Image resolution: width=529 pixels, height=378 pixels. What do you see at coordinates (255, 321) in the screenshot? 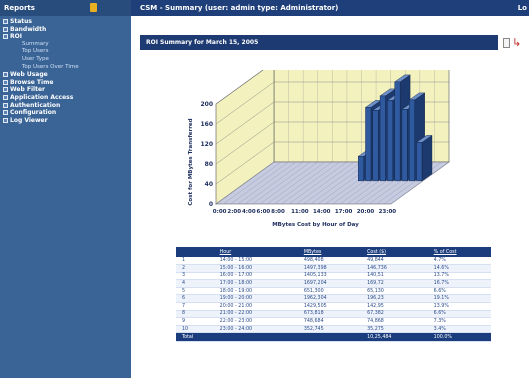
I see `table-cell: 22:00 - 23:00` at bounding box center [255, 321].